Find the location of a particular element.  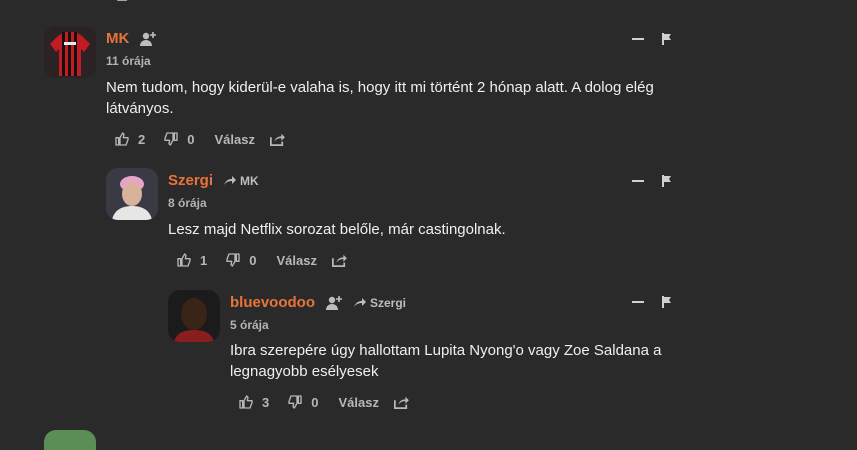

reply-to: MK is located at coordinates (241, 181).